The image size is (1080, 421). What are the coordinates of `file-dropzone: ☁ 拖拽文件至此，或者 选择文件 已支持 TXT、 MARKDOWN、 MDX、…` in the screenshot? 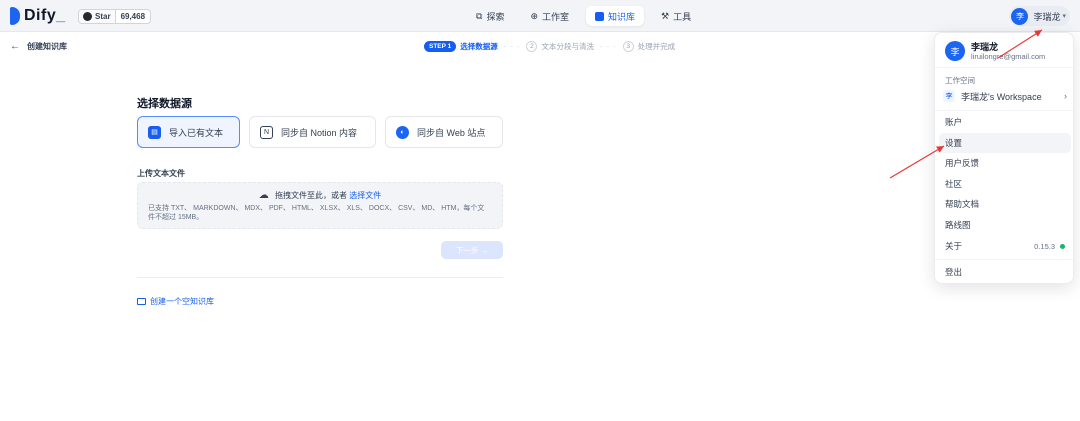 It's located at (320, 205).